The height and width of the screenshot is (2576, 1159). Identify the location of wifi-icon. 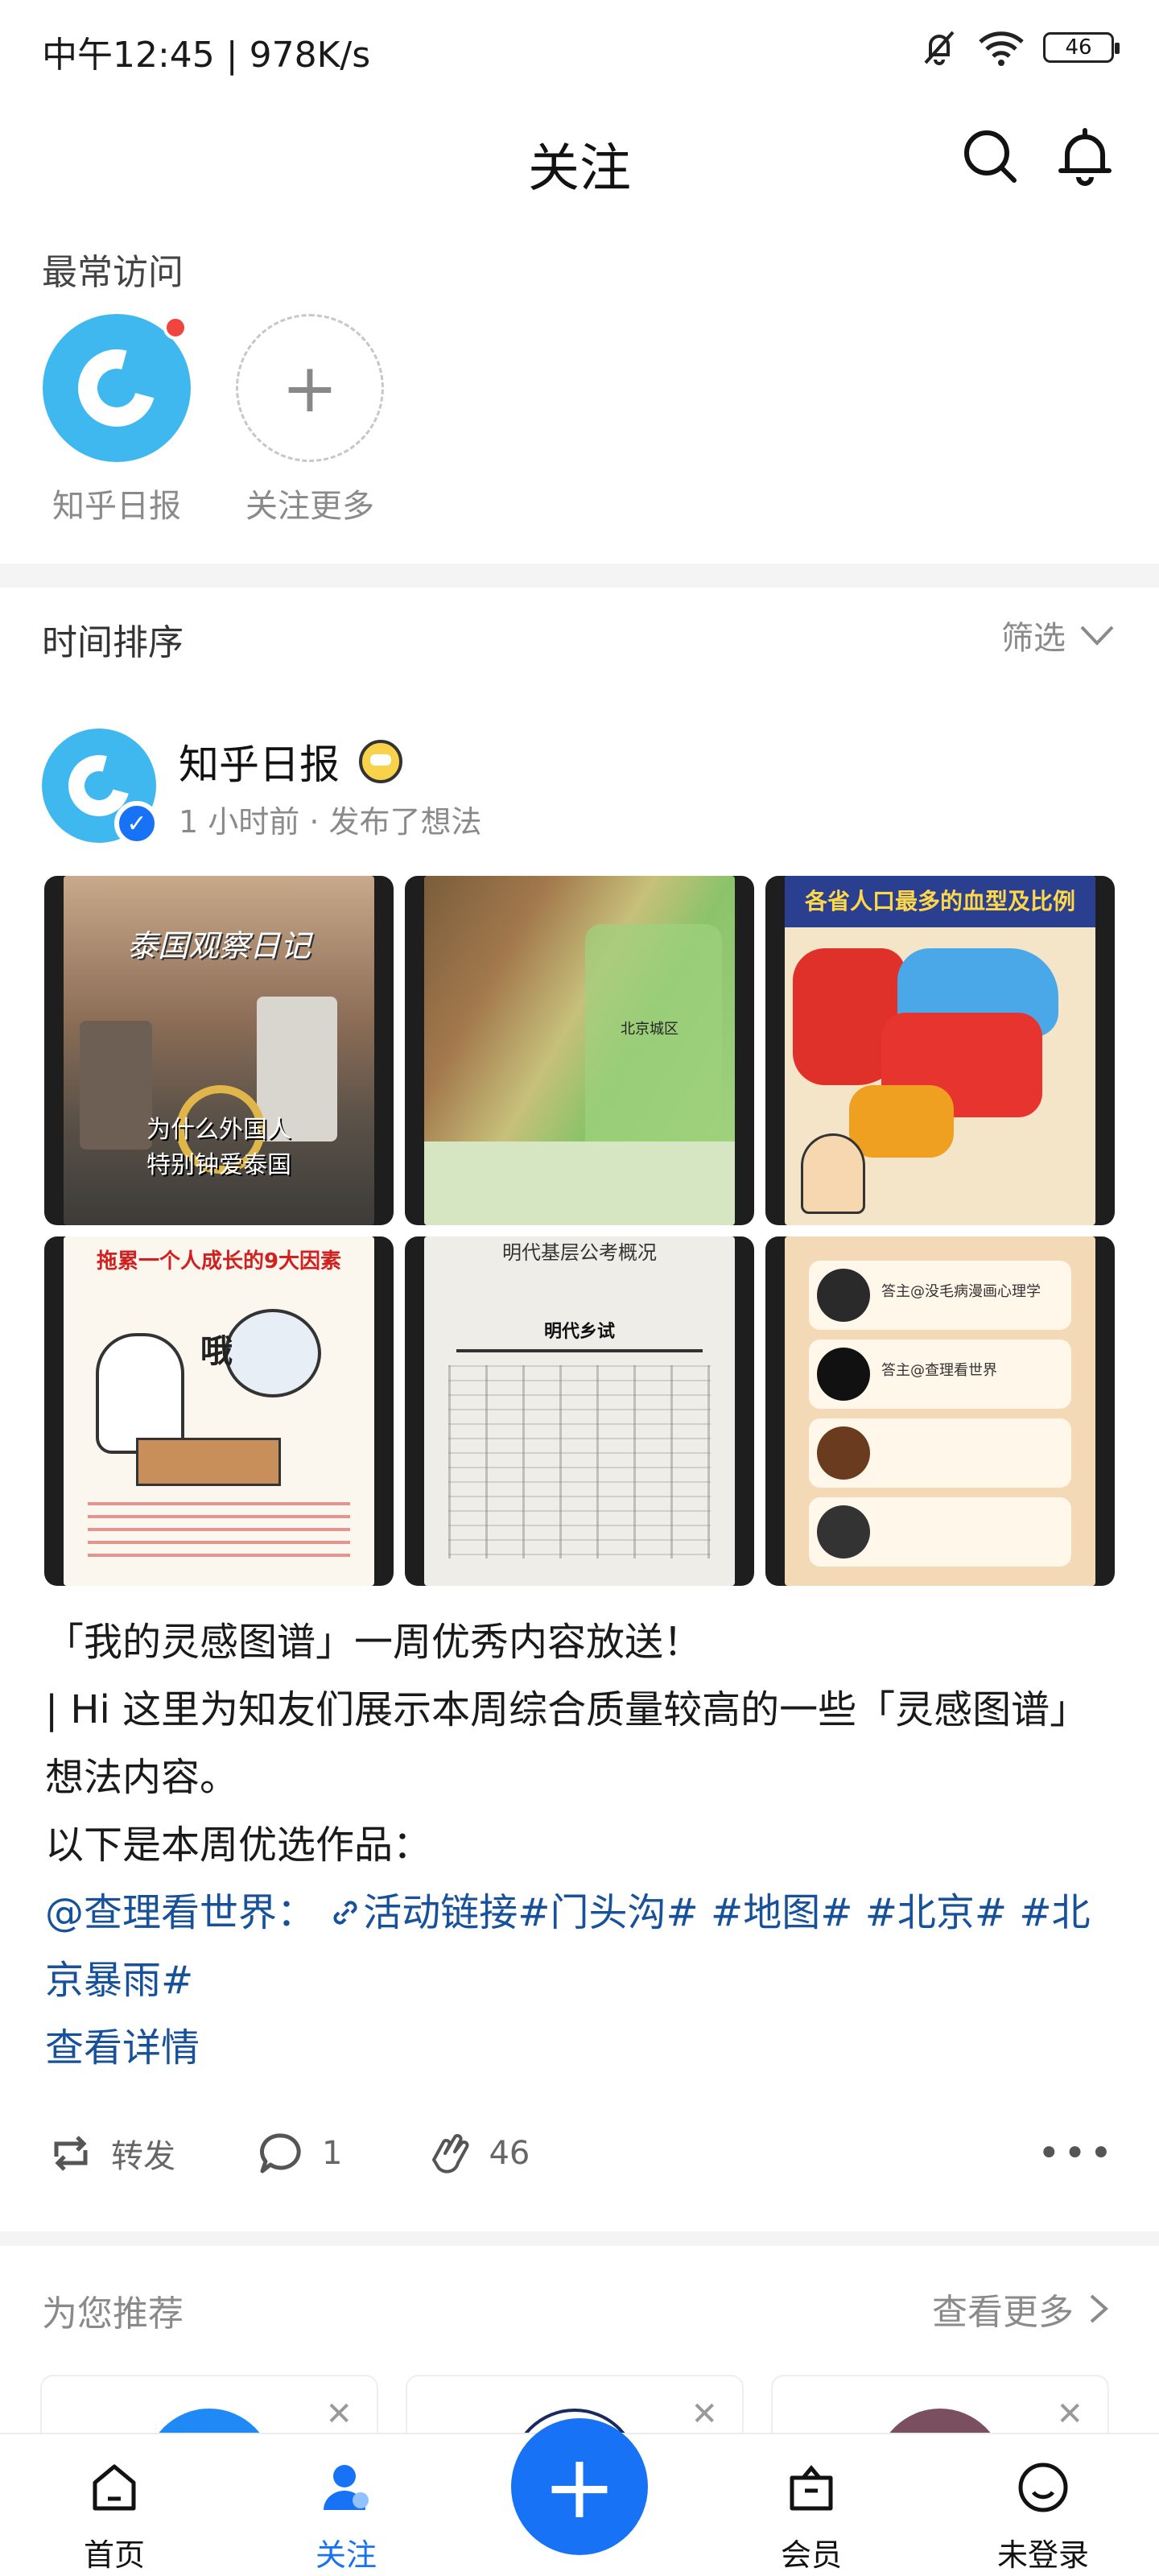
(1002, 48).